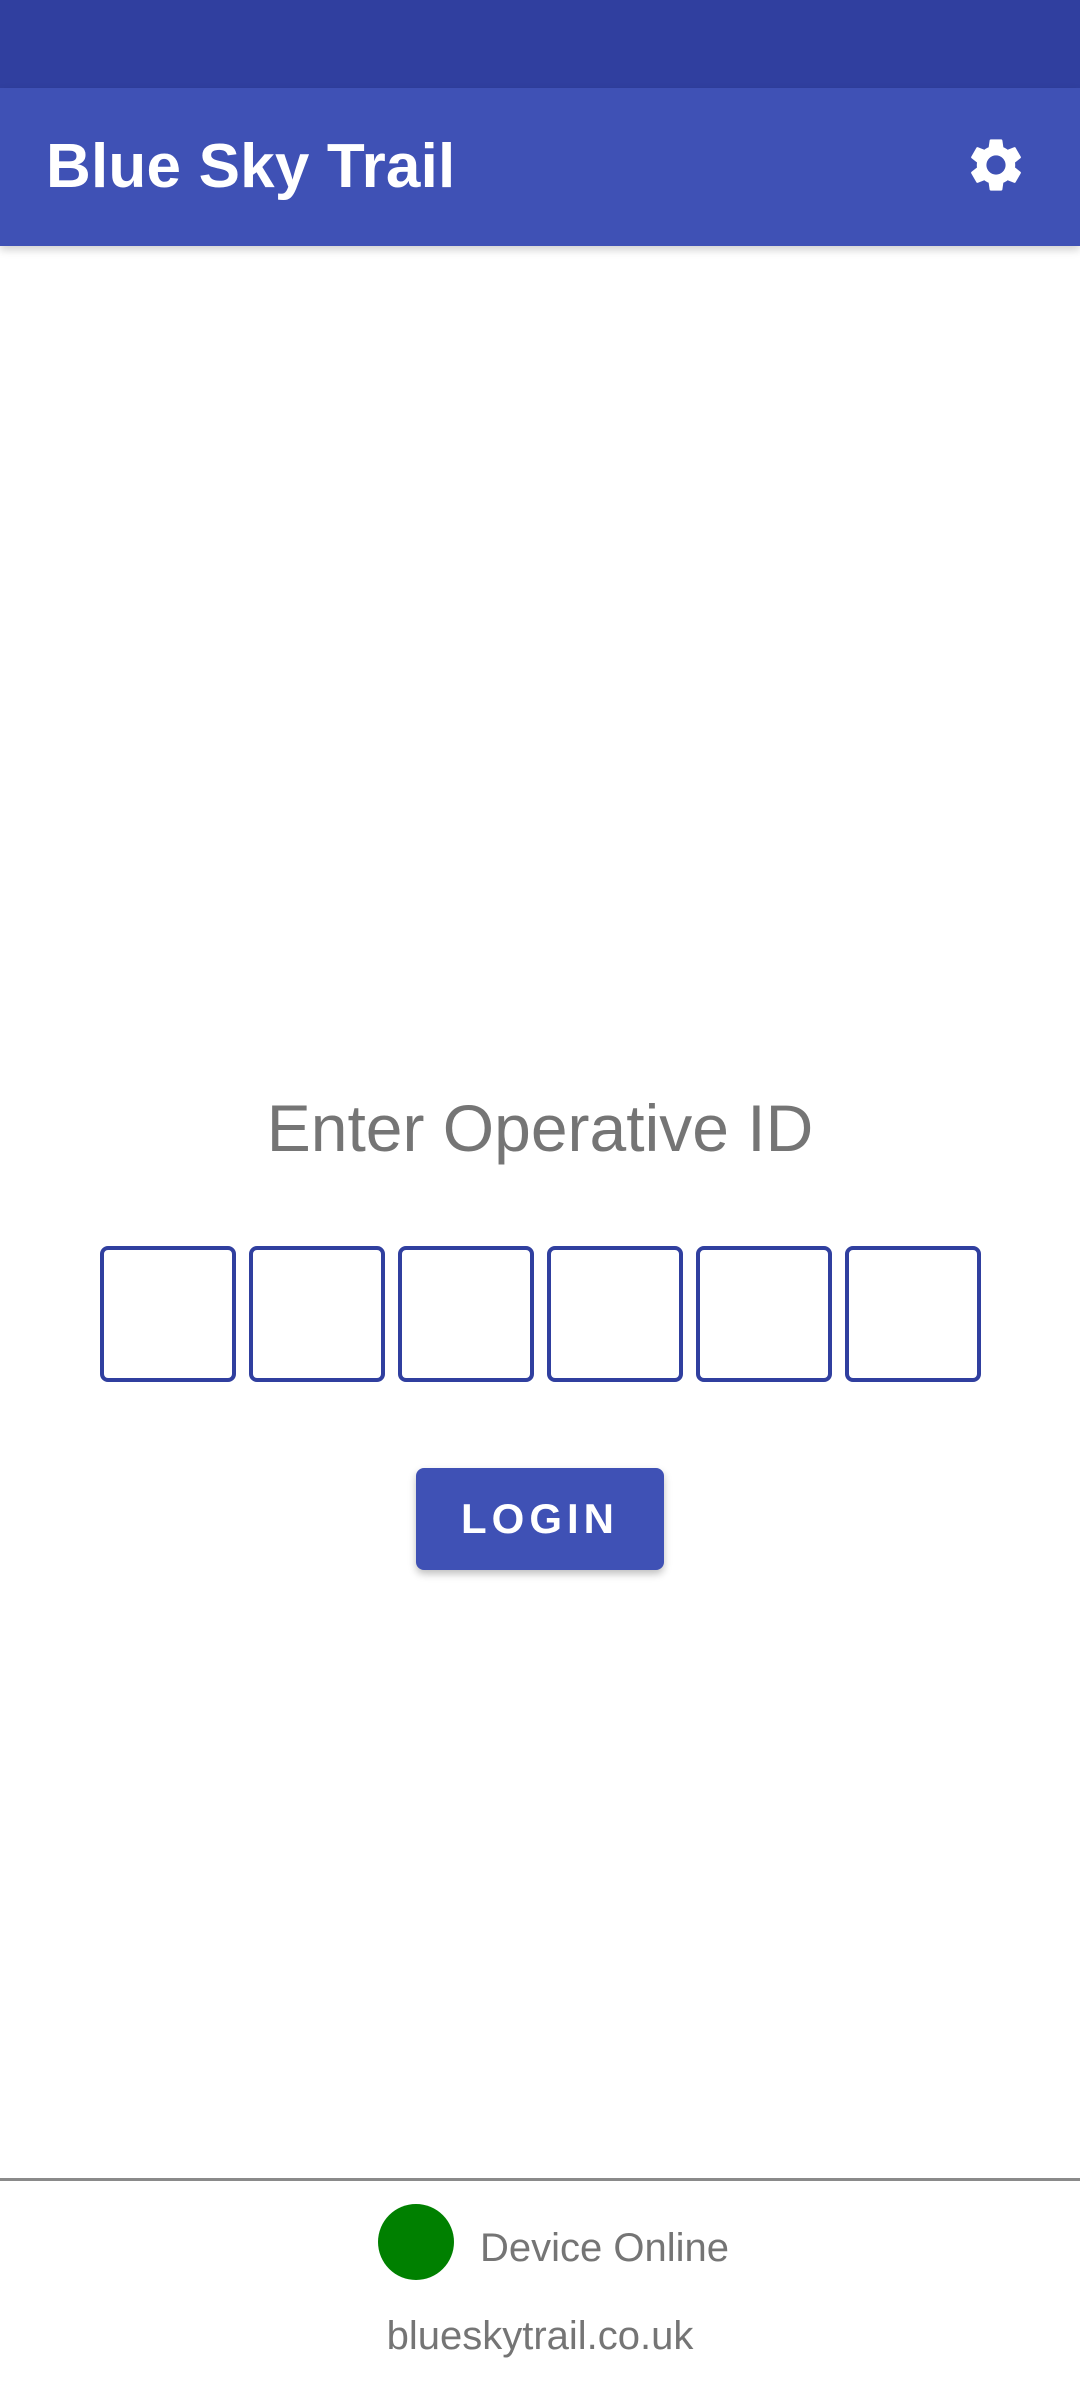 The height and width of the screenshot is (2400, 1080). What do you see at coordinates (540, 2179) in the screenshot?
I see `footer-divider` at bounding box center [540, 2179].